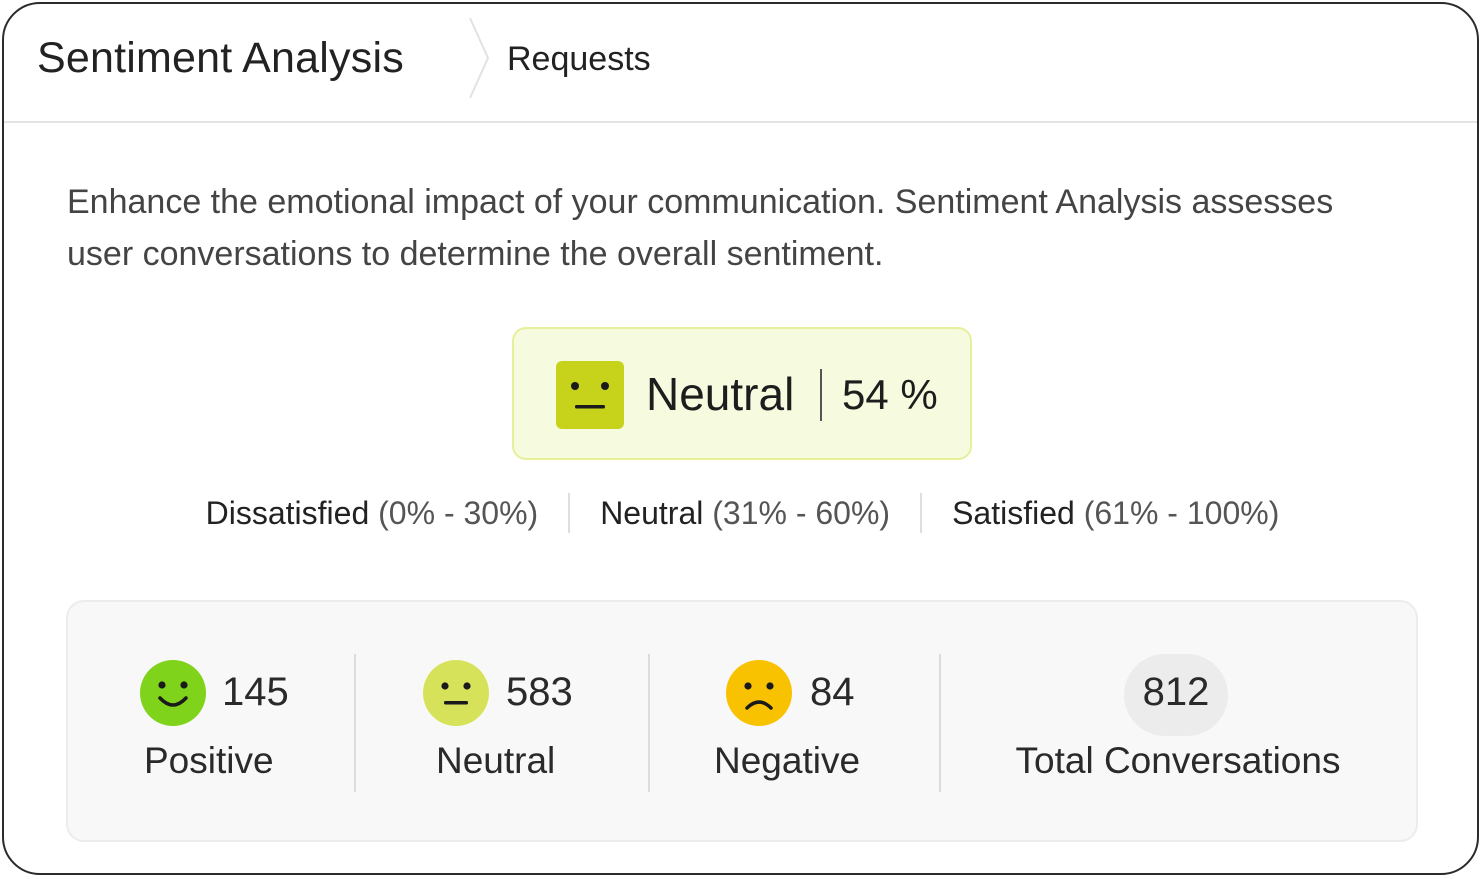 The image size is (1483, 879). I want to click on overall-sentiment-badge: Neutral 54 %, so click(742, 393).